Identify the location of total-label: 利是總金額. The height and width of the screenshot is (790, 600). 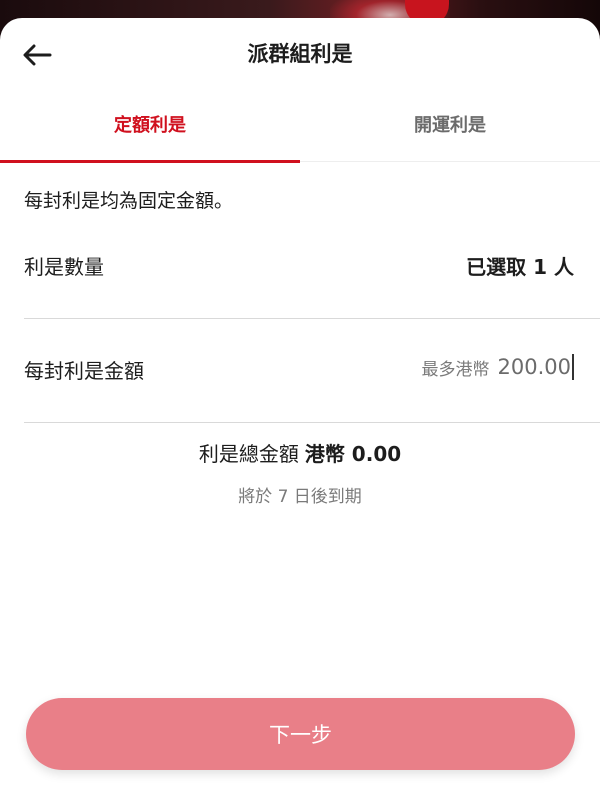
(248, 454).